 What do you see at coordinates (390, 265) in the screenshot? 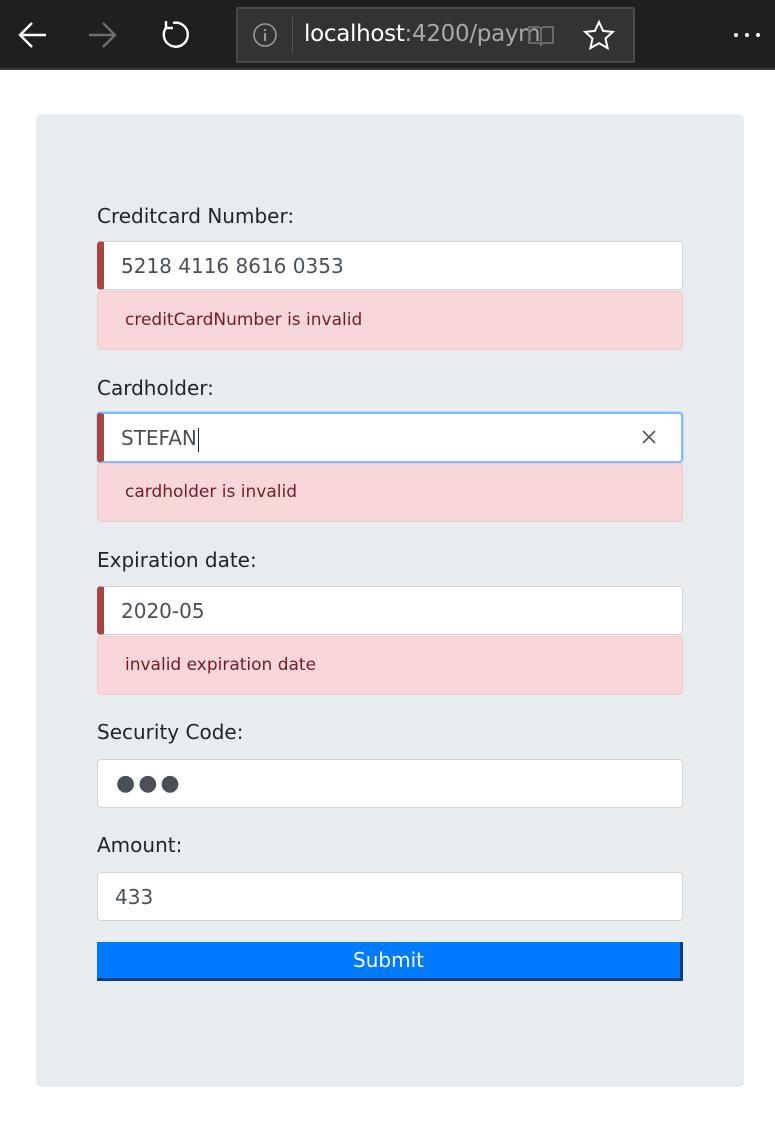
I see `credit-card-input: 5218 4116 8616 0353` at bounding box center [390, 265].